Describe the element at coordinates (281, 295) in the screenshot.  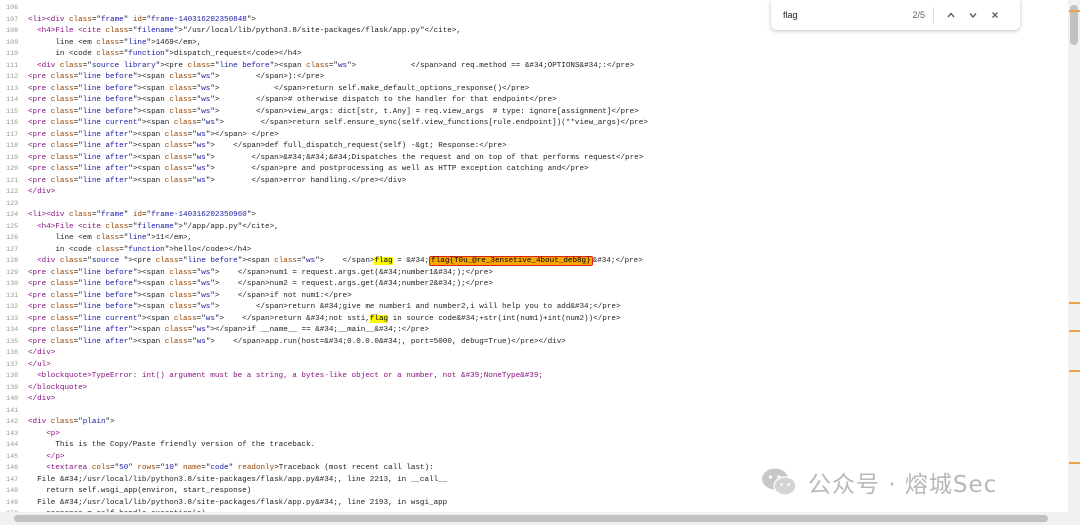
I see `code-text: "> </span>if not num1:</pre>` at that location.